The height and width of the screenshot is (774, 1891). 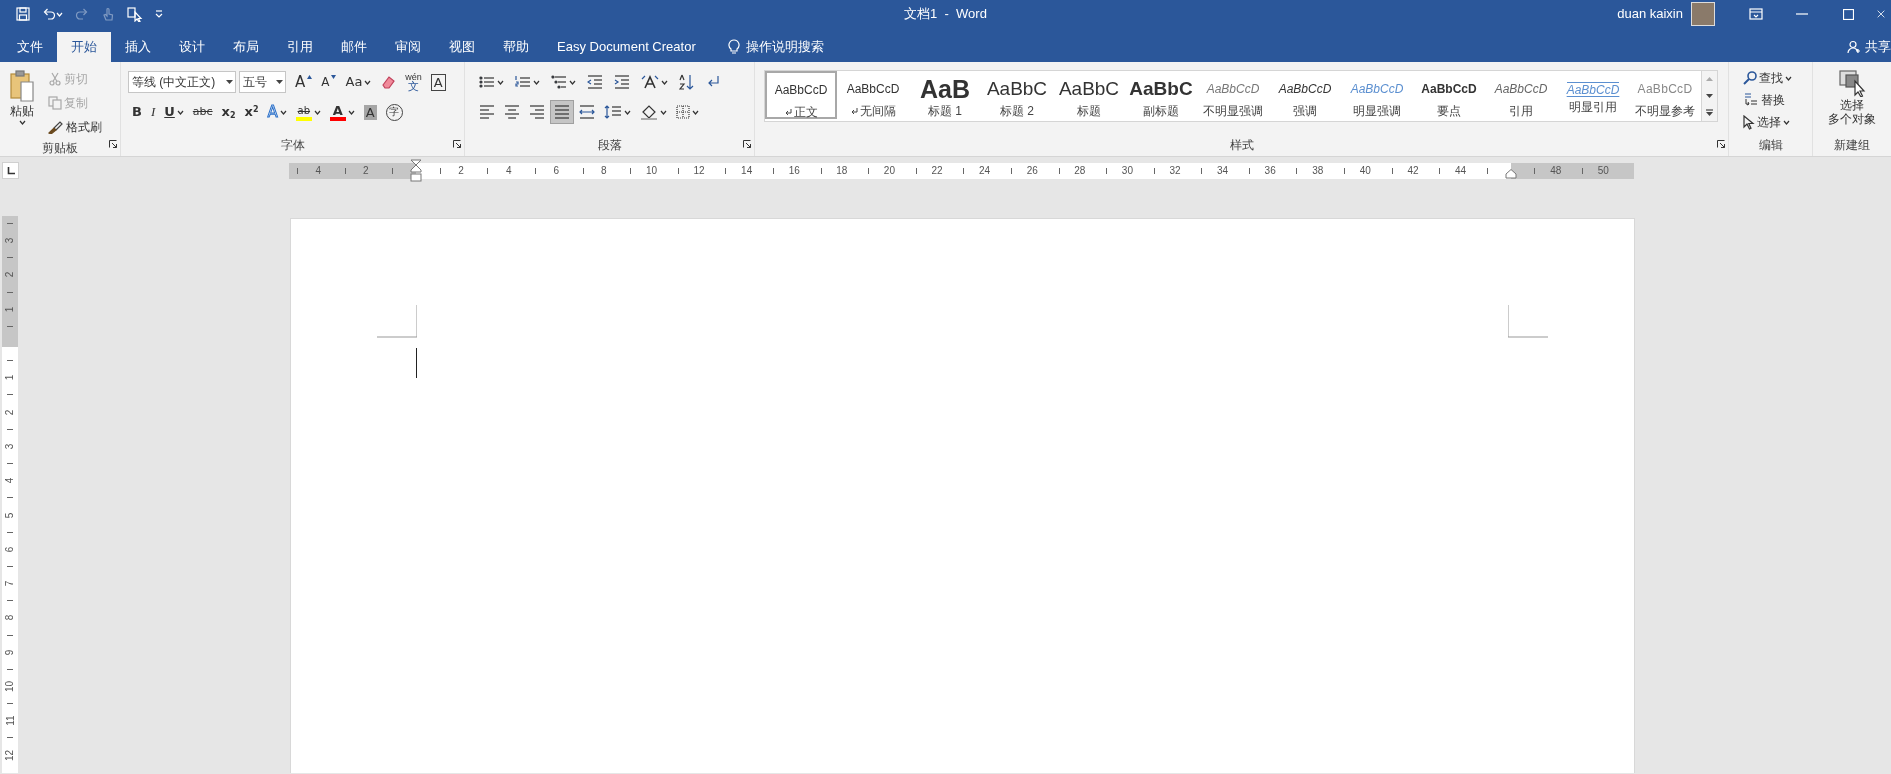 I want to click on underline-button: U, so click(x=174, y=112).